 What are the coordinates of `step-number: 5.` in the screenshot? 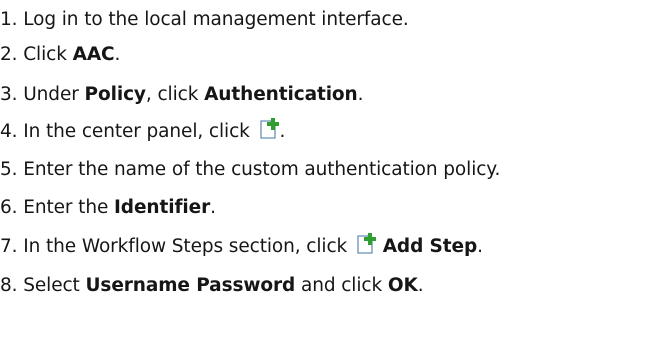 It's located at (9, 169).